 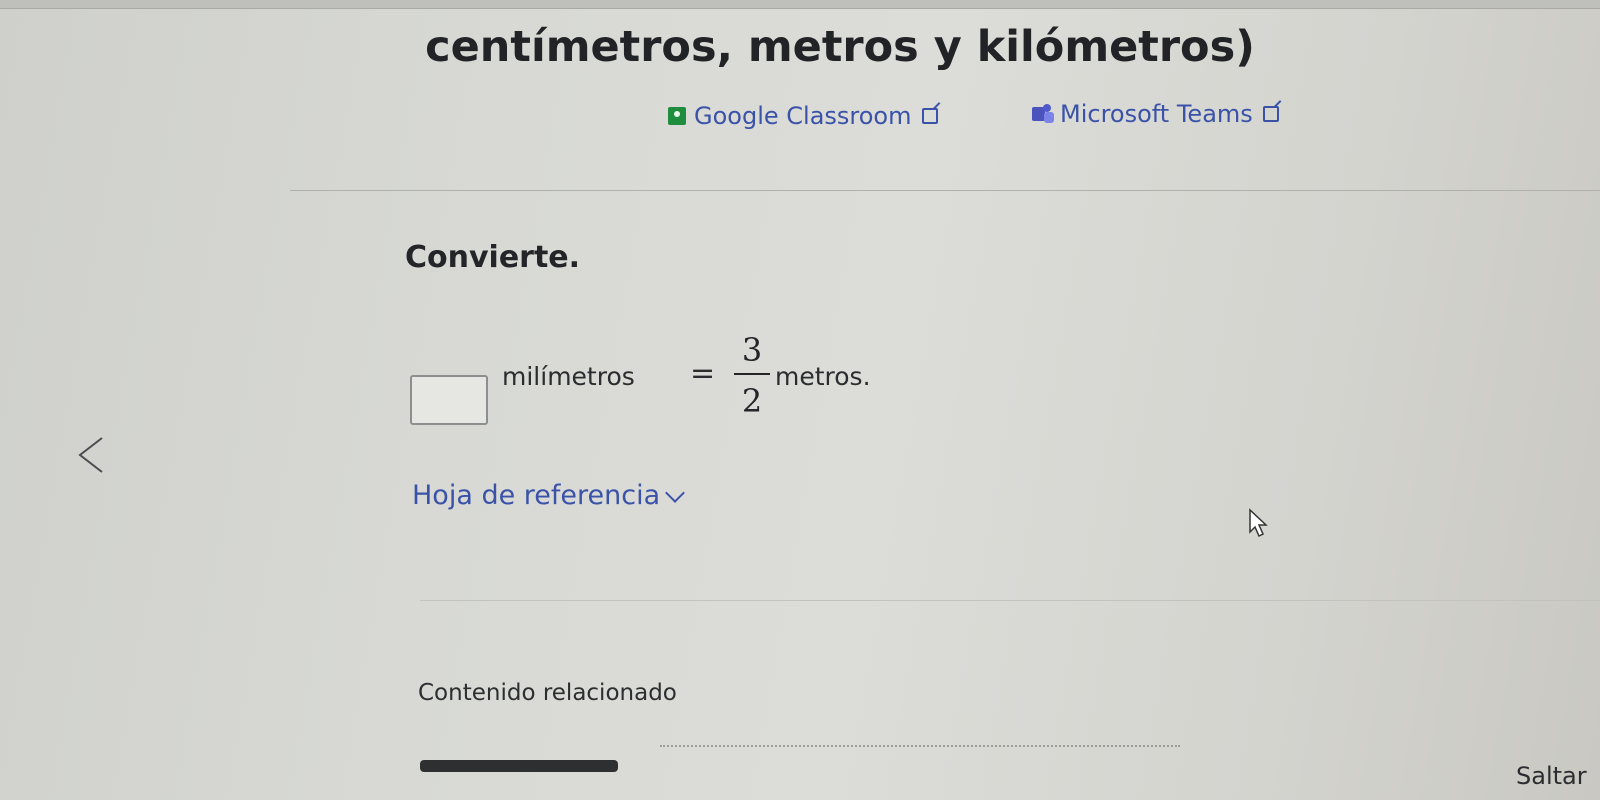 I want to click on related-content-placeholder-bar, so click(x=519, y=766).